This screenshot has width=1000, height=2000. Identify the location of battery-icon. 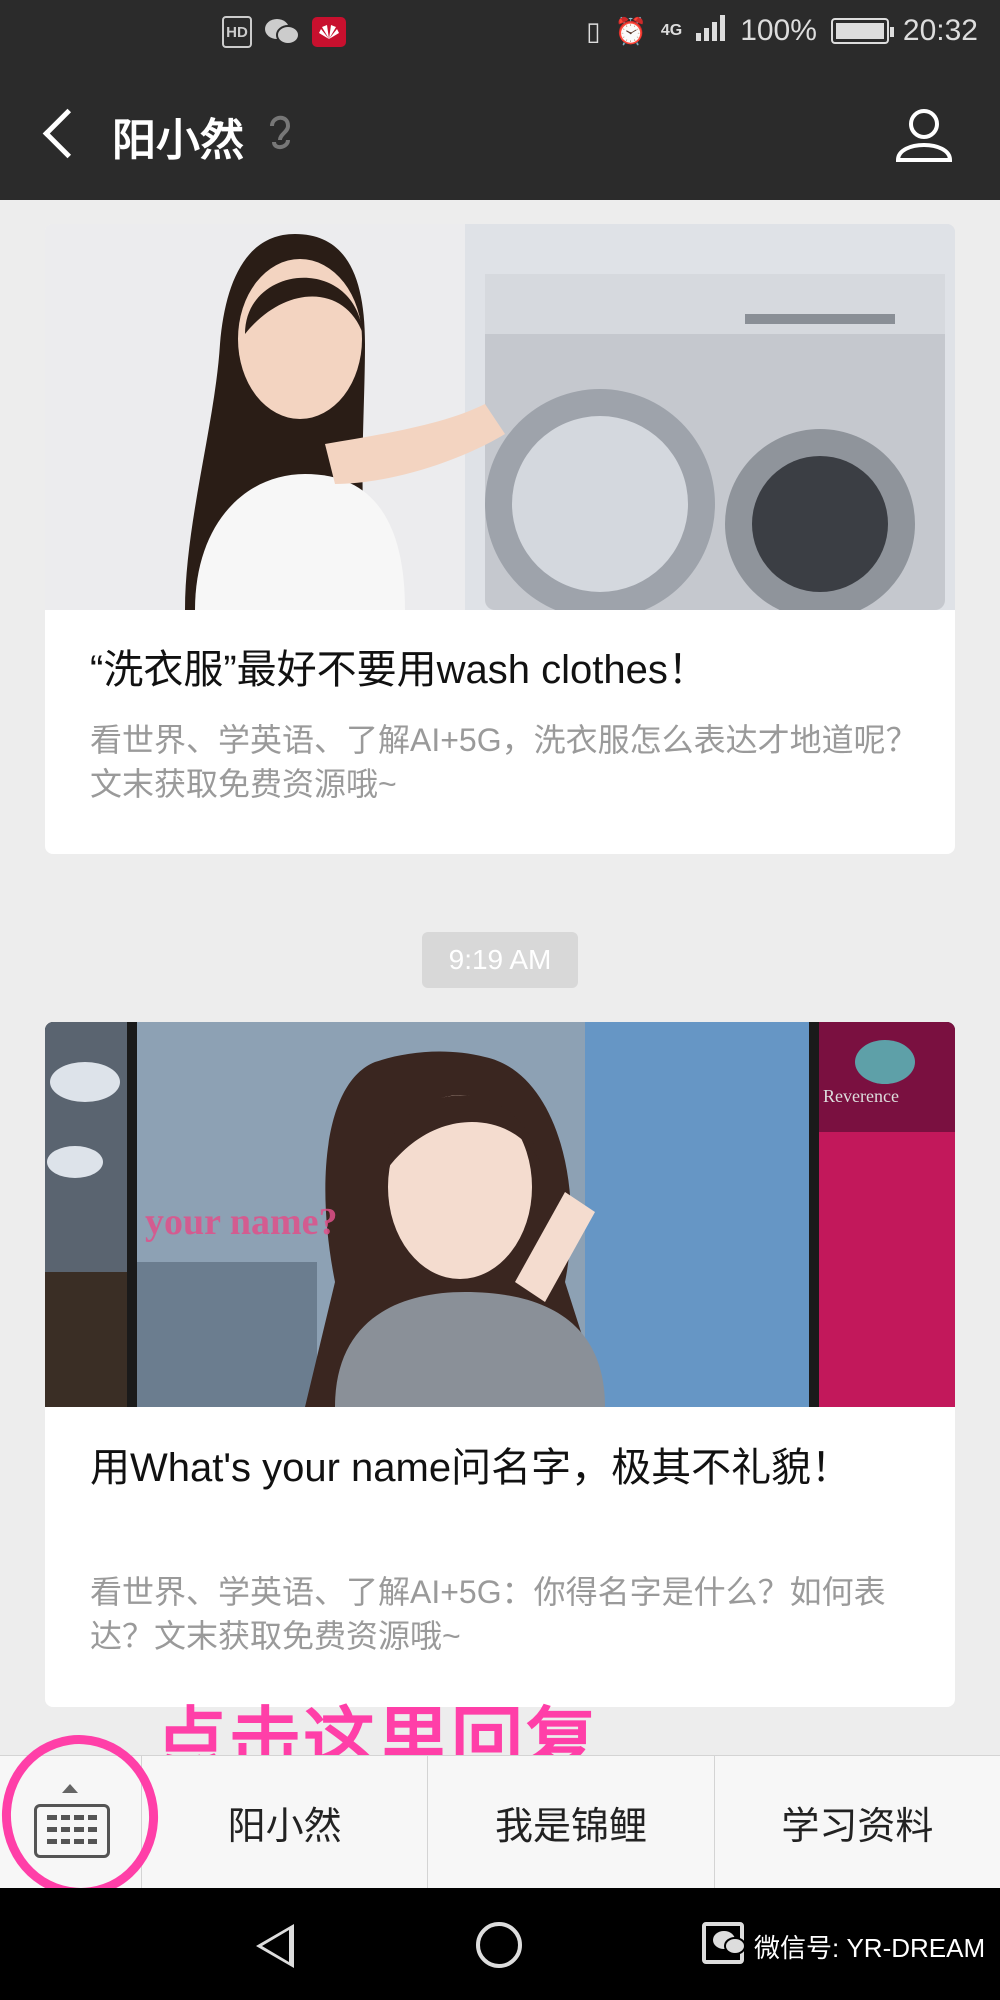
(862, 31).